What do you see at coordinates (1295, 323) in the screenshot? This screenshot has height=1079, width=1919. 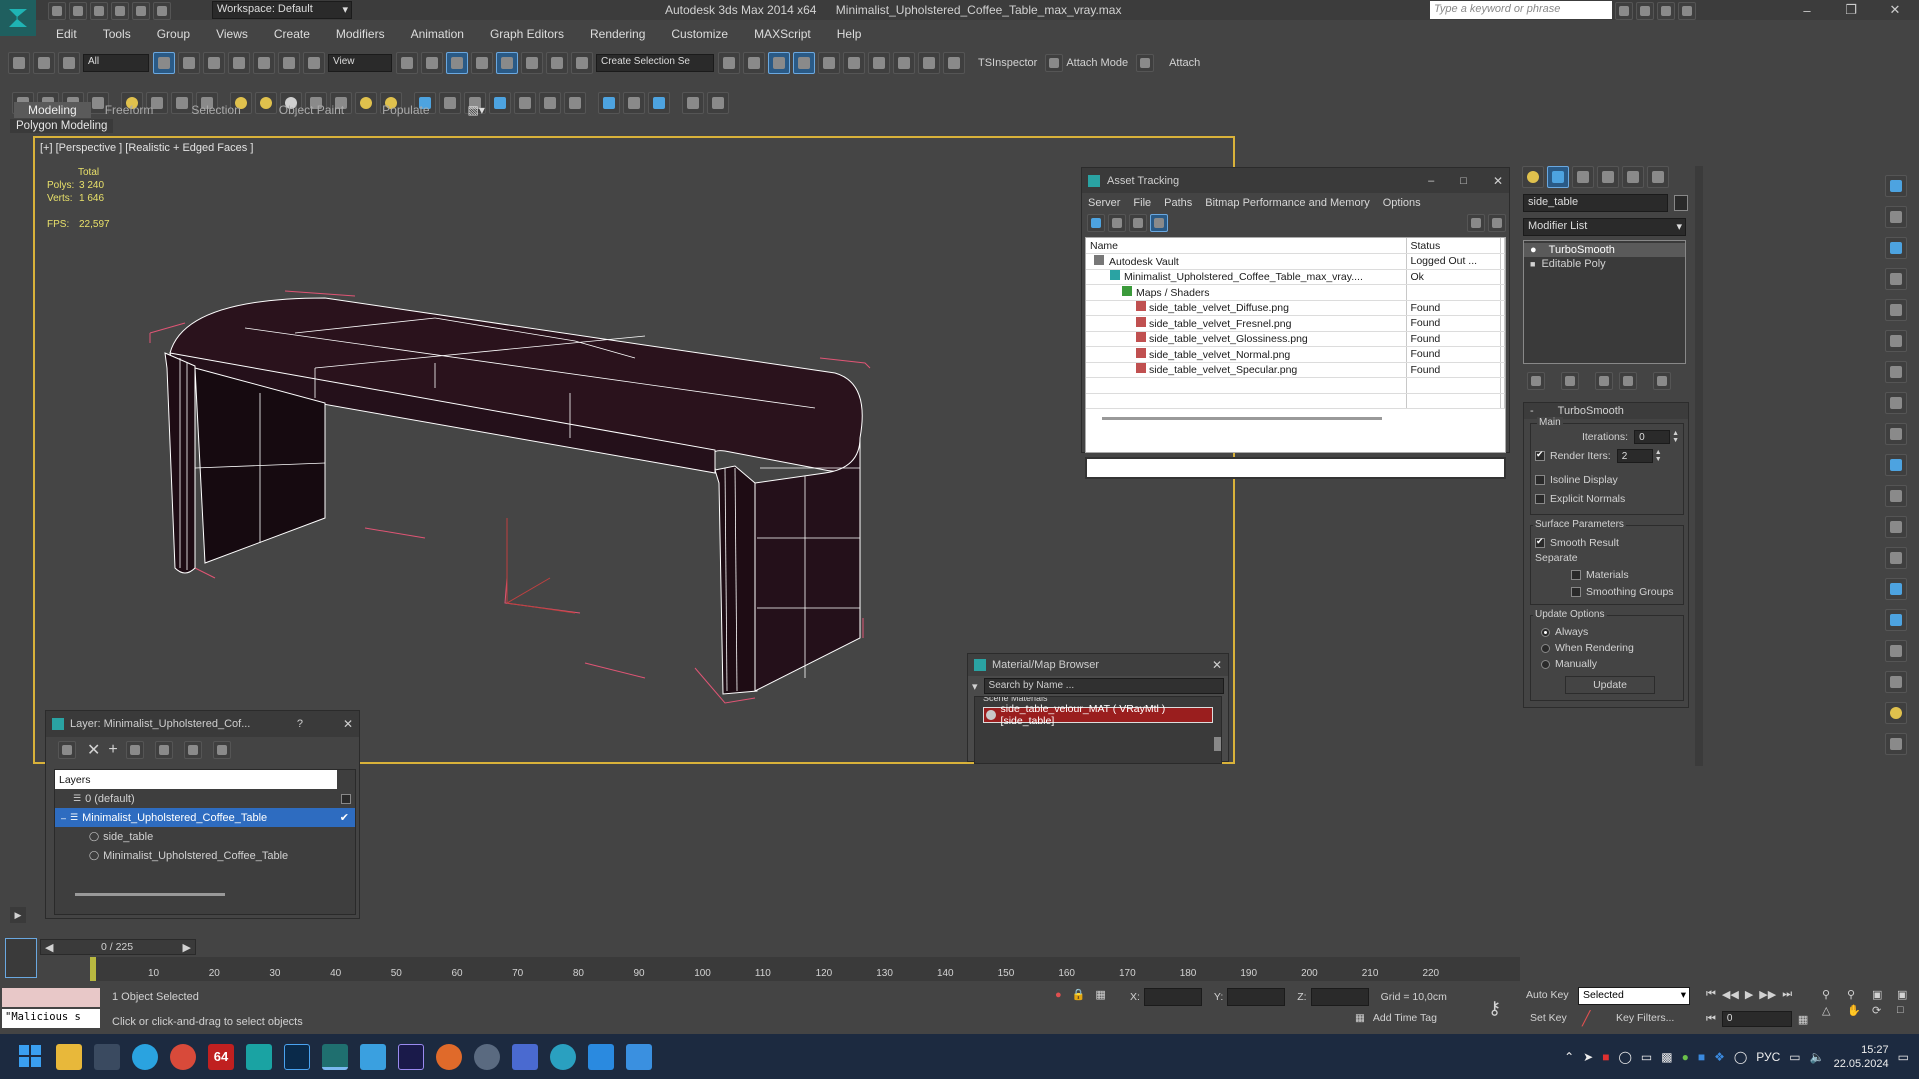 I see `table-row: side_table_velvet_Fresnel.png Found` at bounding box center [1295, 323].